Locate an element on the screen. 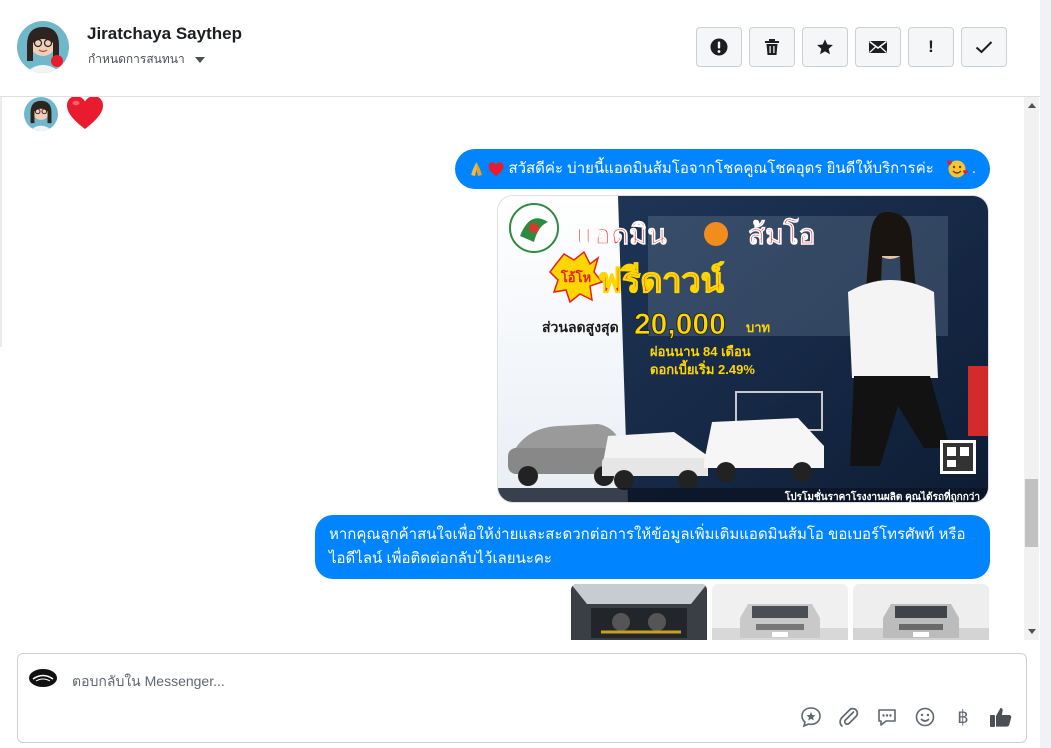 This screenshot has height=748, width=1051. promo-discount-unit: บาท is located at coordinates (758, 327).